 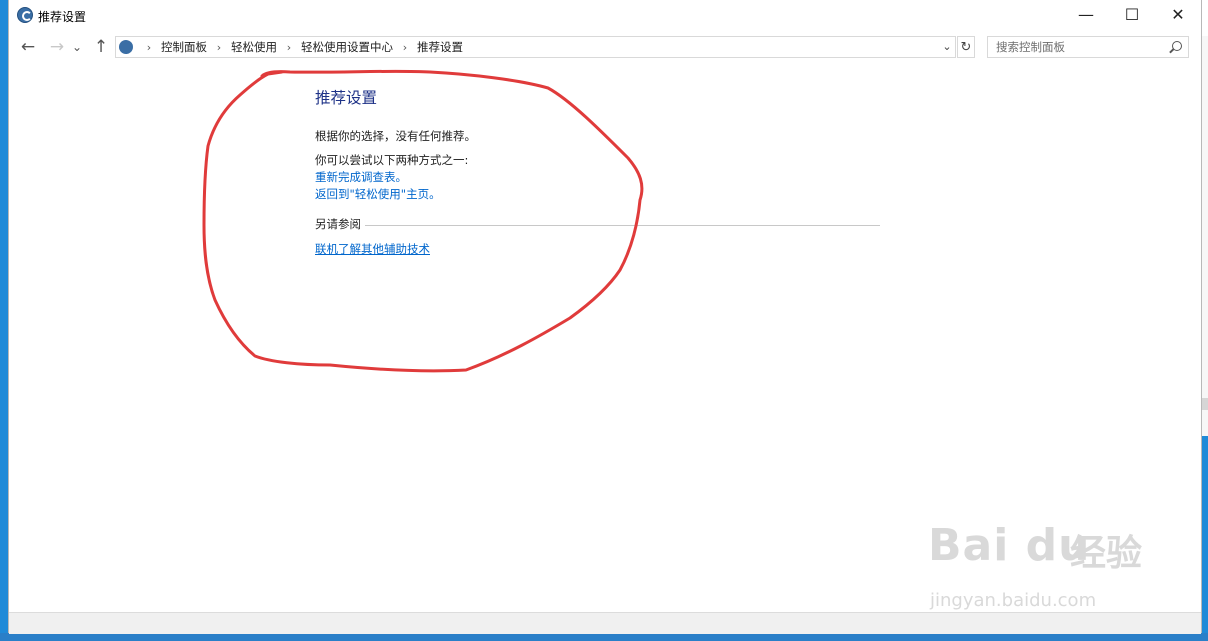 What do you see at coordinates (1106, 553) in the screenshot?
I see `watermark-product: 经验` at bounding box center [1106, 553].